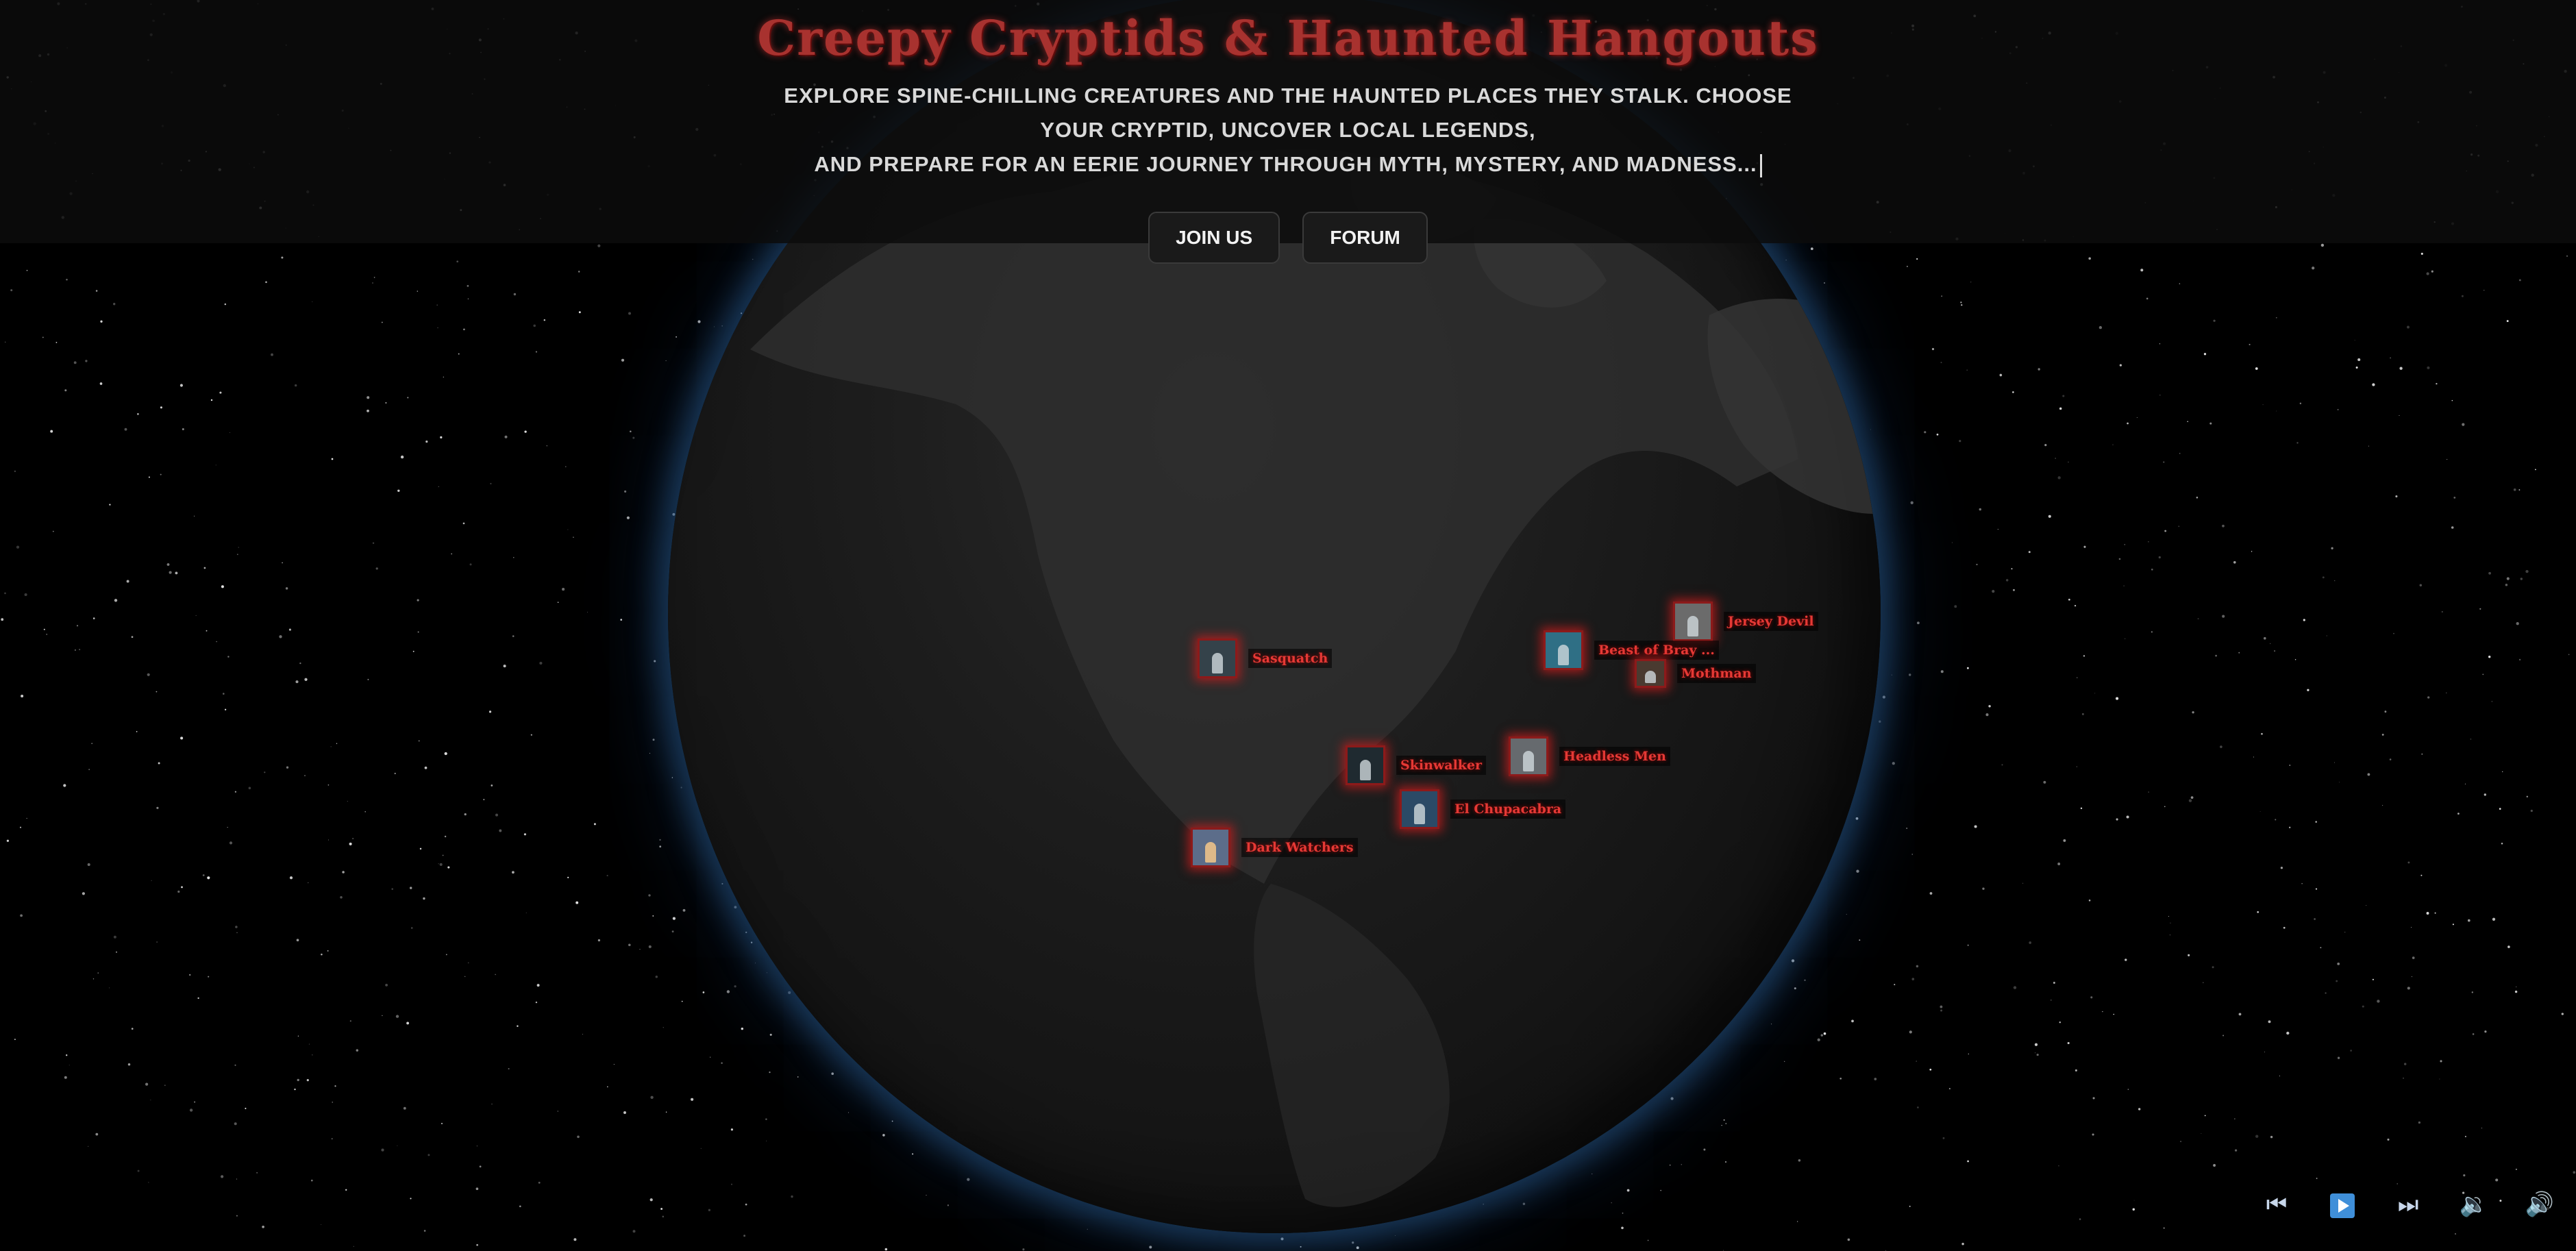  Describe the element at coordinates (1274, 847) in the screenshot. I see `marker-dark-watchers: Dark Watchers` at that location.